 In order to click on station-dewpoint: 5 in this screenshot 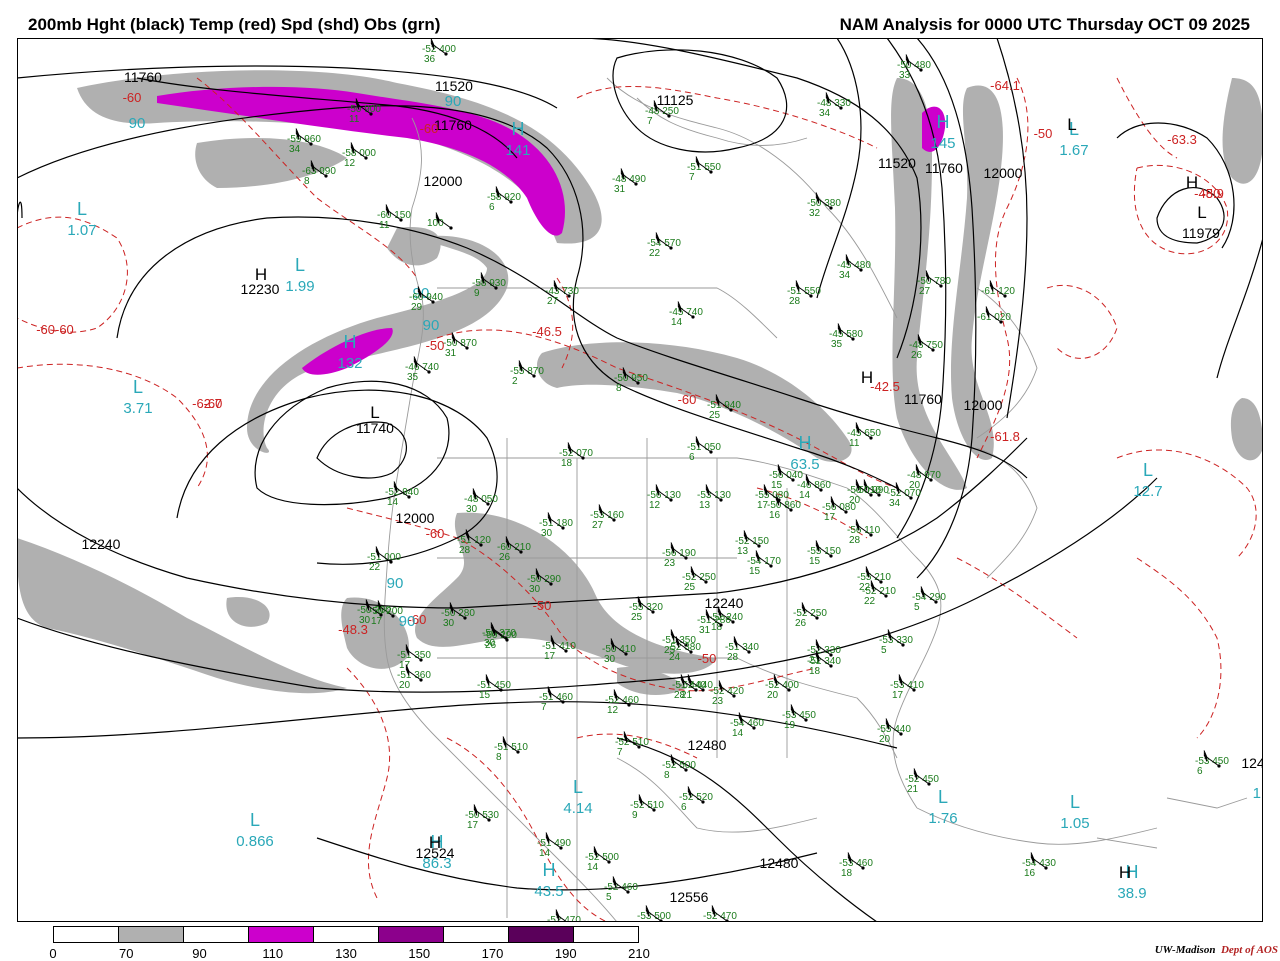, I will do `click(917, 607)`.